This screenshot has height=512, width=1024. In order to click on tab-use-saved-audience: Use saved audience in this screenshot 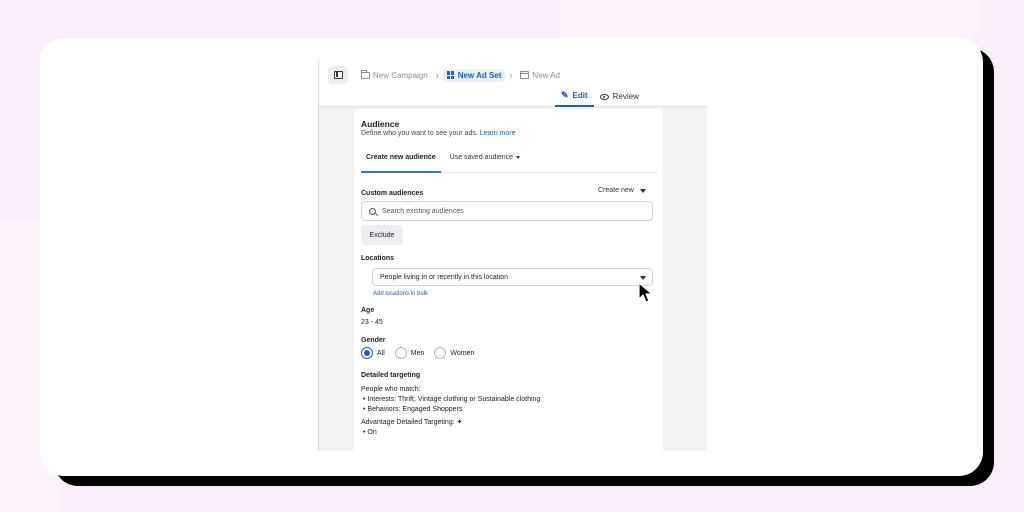, I will do `click(485, 161)`.